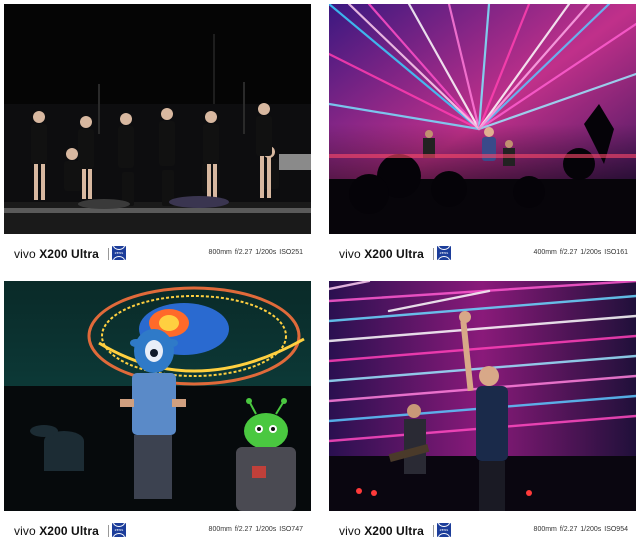 This screenshot has width=640, height=550. What do you see at coordinates (580, 252) in the screenshot?
I see `exif-info: 400mm f/2.27 1/200s ISO161` at bounding box center [580, 252].